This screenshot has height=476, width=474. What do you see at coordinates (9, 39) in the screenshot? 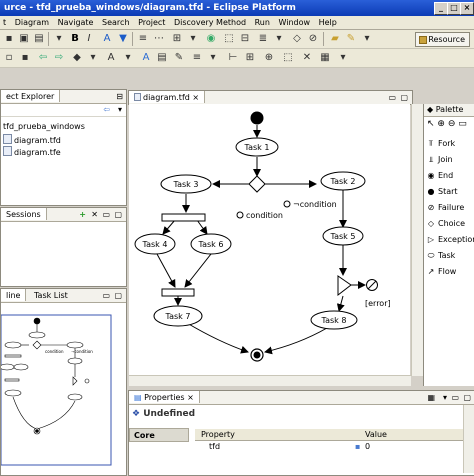
I see `new-icon: ▪` at bounding box center [9, 39].